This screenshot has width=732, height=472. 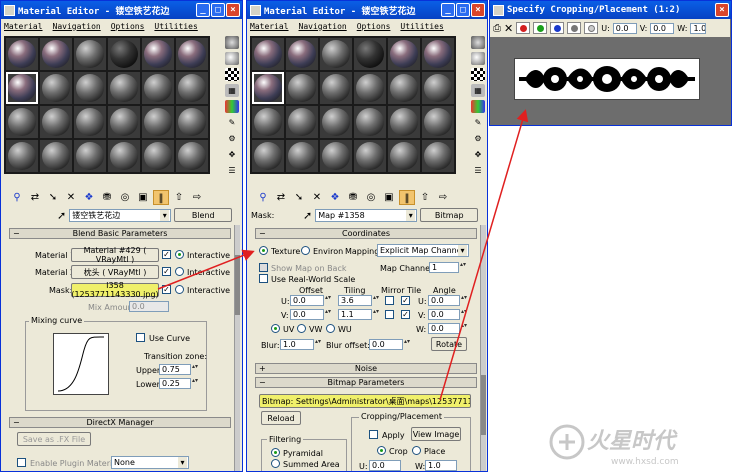 I want to click on coordinates-rollout-header: − Coordinates, so click(x=366, y=233).